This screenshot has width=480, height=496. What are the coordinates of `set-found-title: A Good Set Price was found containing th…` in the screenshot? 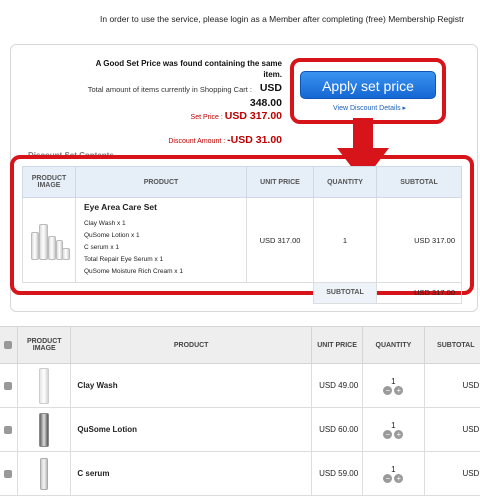 It's located at (188, 63).